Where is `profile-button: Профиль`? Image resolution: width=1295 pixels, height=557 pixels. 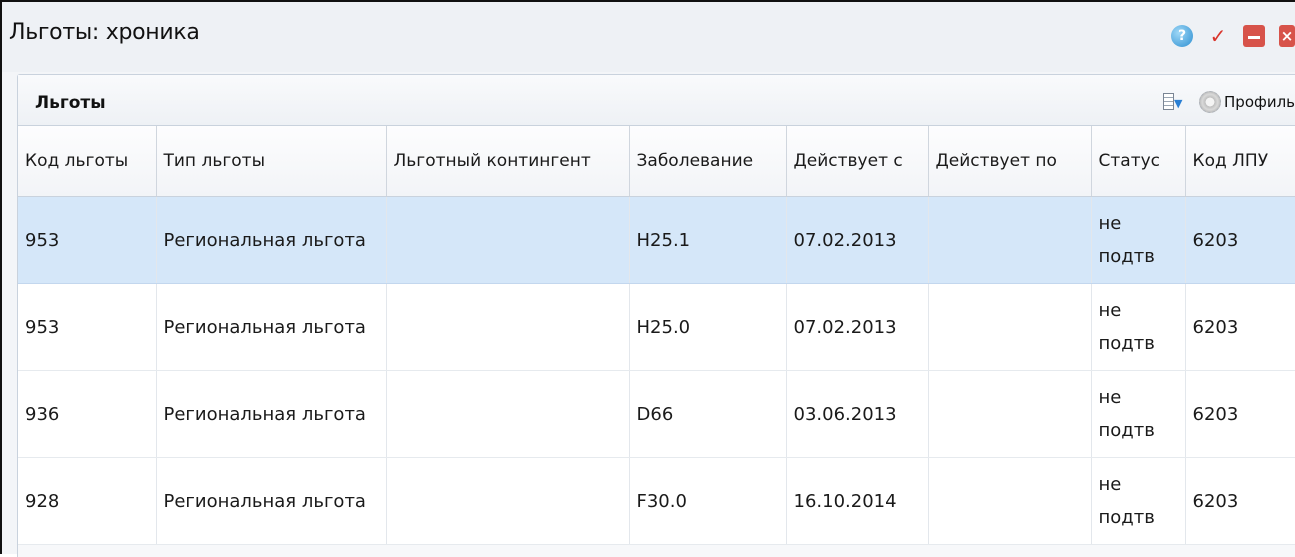
profile-button: Профиль is located at coordinates (1247, 102).